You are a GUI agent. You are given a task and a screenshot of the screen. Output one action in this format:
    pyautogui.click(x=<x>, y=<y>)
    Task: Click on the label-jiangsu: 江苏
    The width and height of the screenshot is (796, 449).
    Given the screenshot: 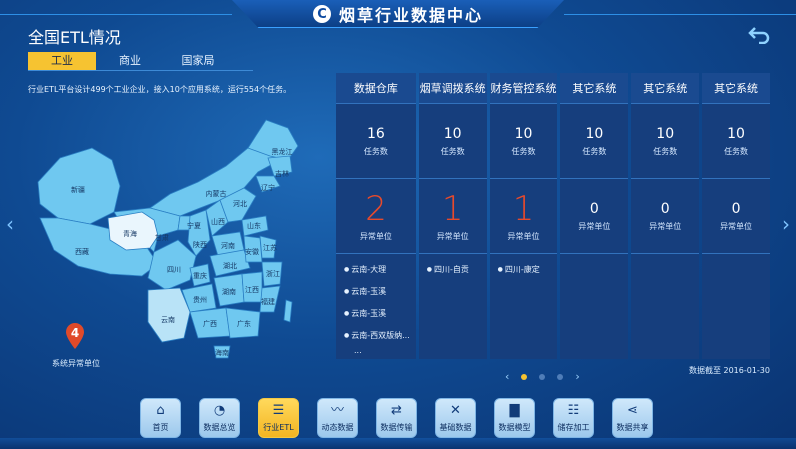 What is the action you would take?
    pyautogui.click(x=270, y=247)
    